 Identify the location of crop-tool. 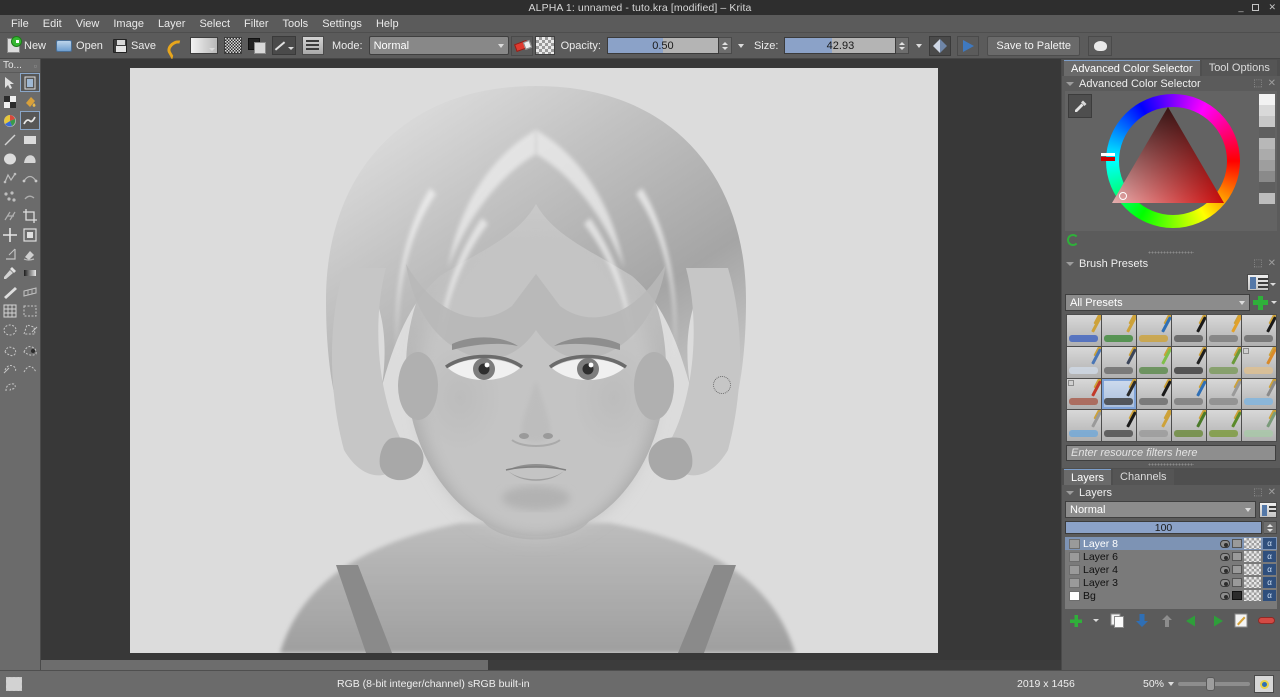
(30, 215).